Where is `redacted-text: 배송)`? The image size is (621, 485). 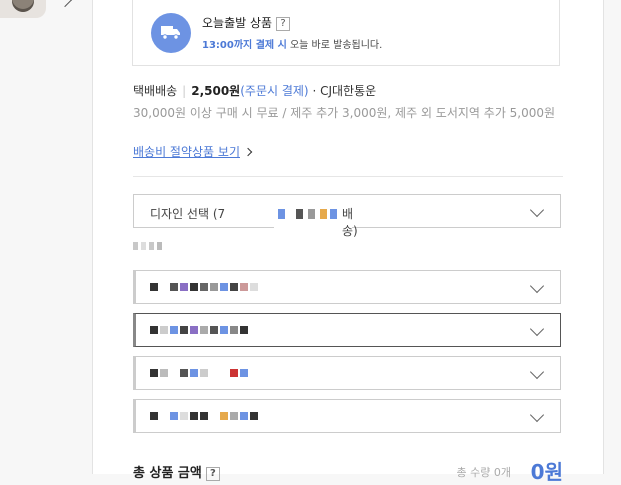
redacted-text: 배송) is located at coordinates (316, 220).